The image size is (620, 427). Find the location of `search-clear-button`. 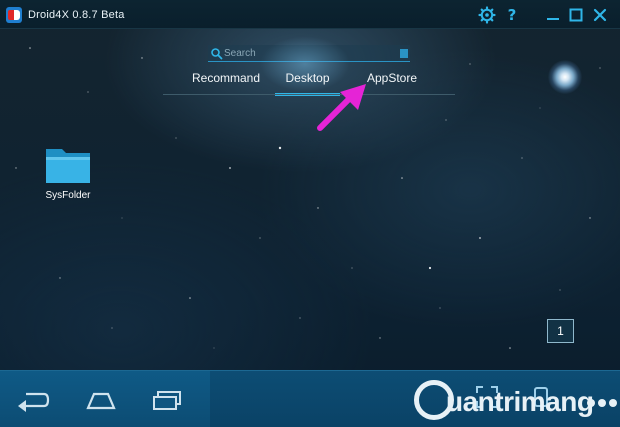

search-clear-button is located at coordinates (404, 53).